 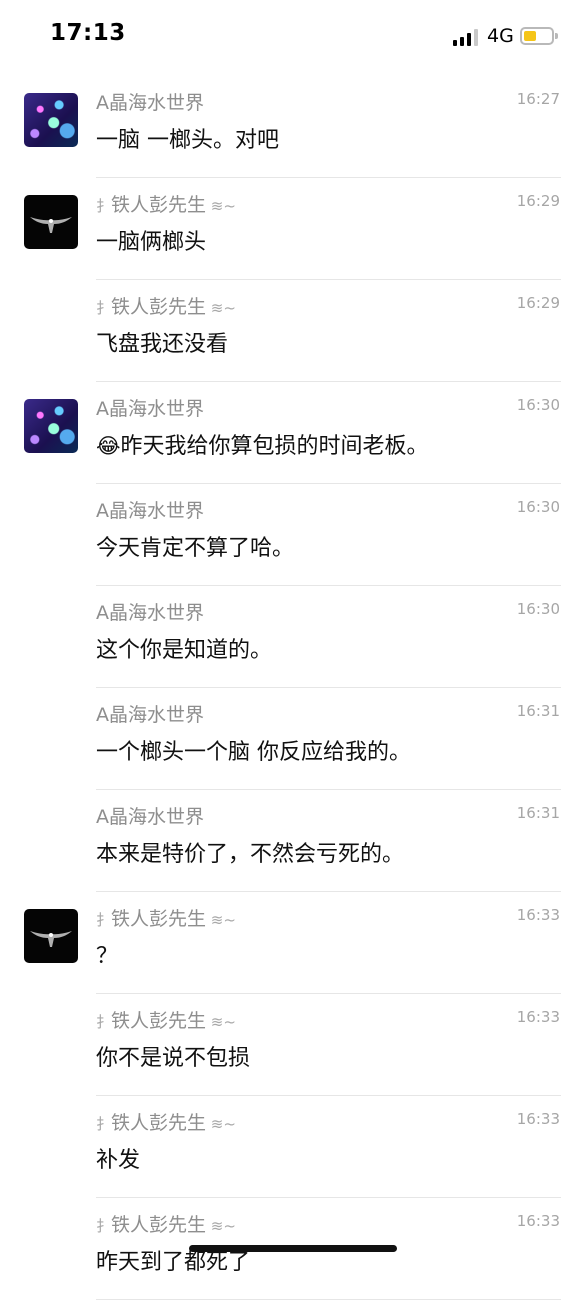 What do you see at coordinates (539, 36) in the screenshot?
I see `battery-icon` at bounding box center [539, 36].